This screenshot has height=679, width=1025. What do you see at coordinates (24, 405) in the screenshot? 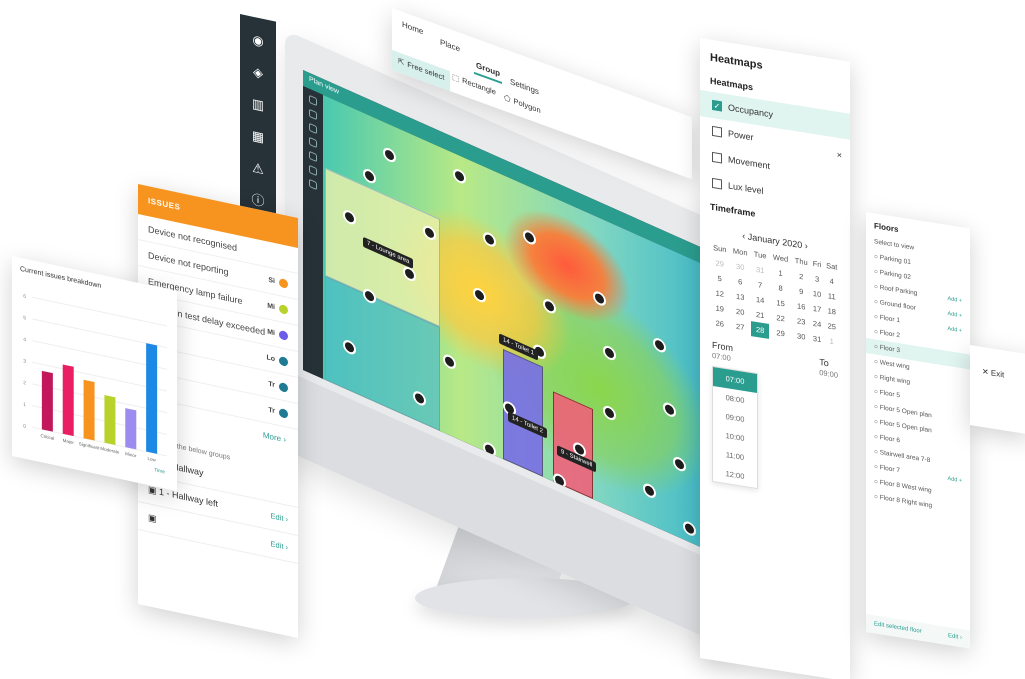
I see `y-tick-label: 1` at bounding box center [24, 405].